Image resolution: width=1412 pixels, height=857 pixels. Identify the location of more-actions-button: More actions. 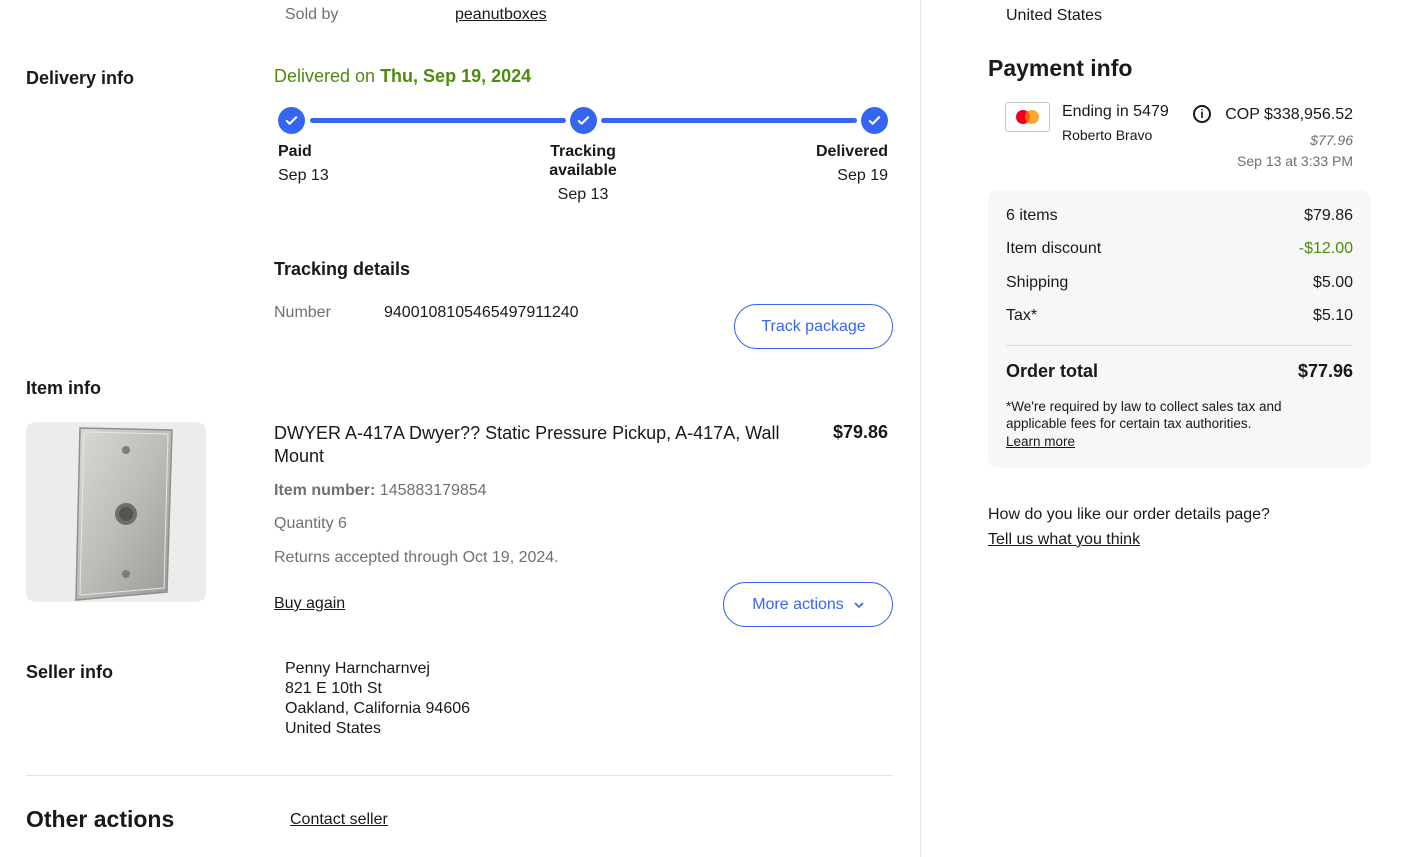
(808, 604).